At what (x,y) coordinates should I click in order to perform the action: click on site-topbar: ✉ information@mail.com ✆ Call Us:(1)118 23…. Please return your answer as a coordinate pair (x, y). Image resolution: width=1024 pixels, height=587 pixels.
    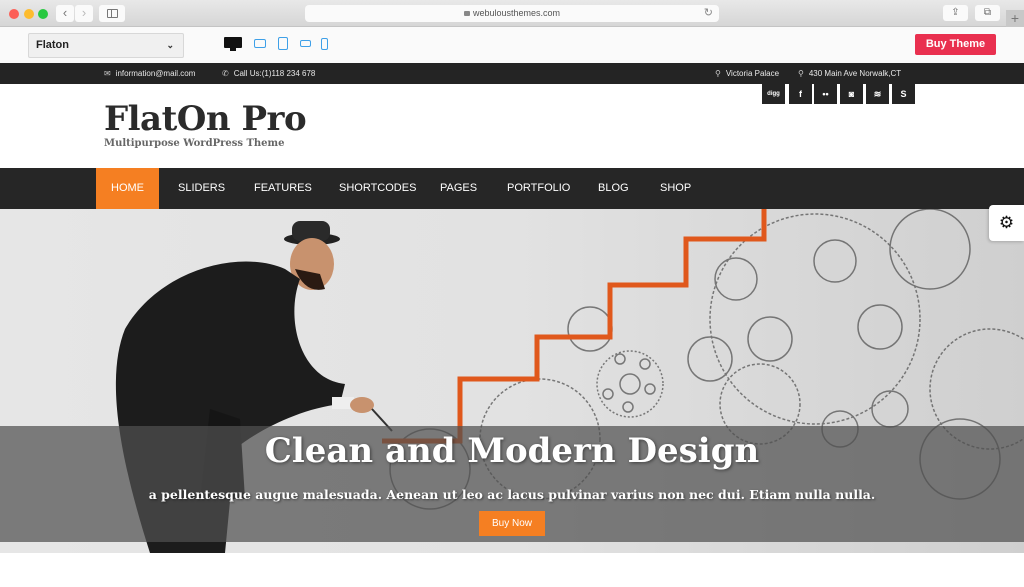
    Looking at the image, I should click on (512, 73).